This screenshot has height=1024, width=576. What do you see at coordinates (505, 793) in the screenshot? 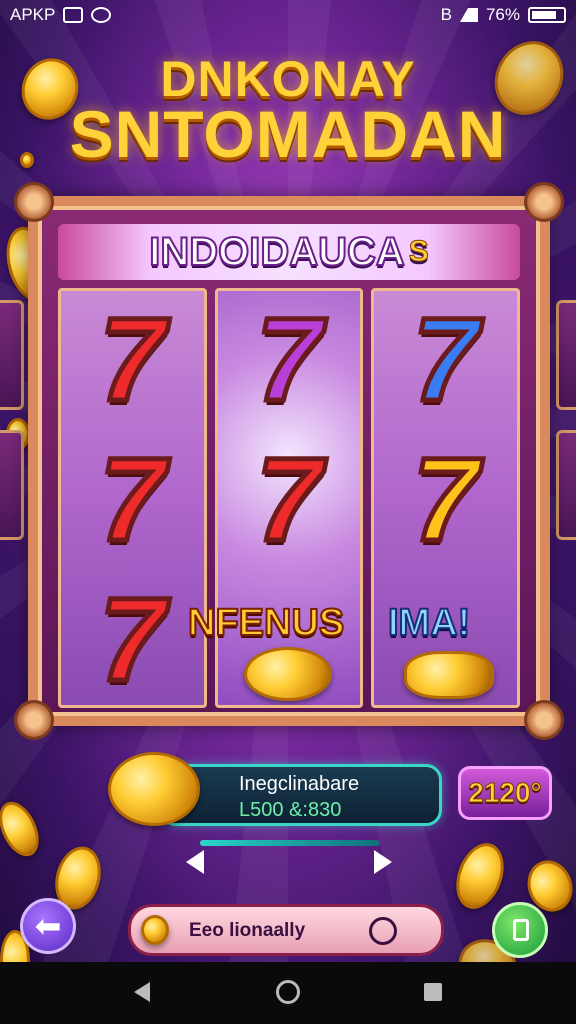
I see `bet-button: 2120°` at bounding box center [505, 793].